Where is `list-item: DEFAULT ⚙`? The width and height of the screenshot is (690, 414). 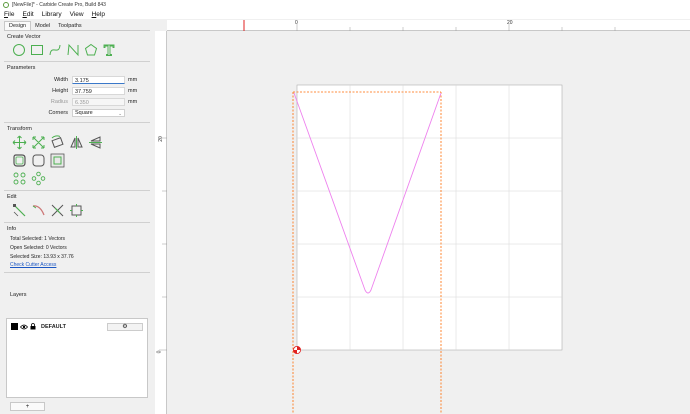 list-item: DEFAULT ⚙ is located at coordinates (77, 326).